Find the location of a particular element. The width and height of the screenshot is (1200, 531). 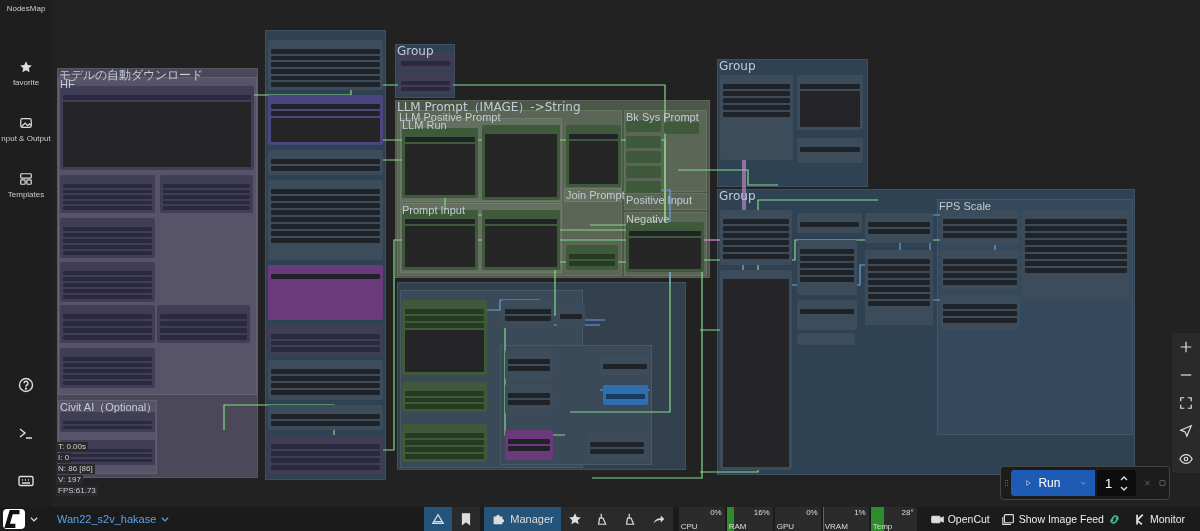

keyboard-icon is located at coordinates (26, 481).